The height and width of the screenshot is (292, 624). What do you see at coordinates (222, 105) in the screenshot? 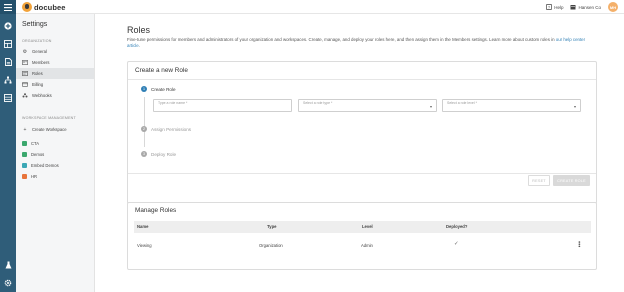
I see `role-name-input: Type a role name *` at bounding box center [222, 105].